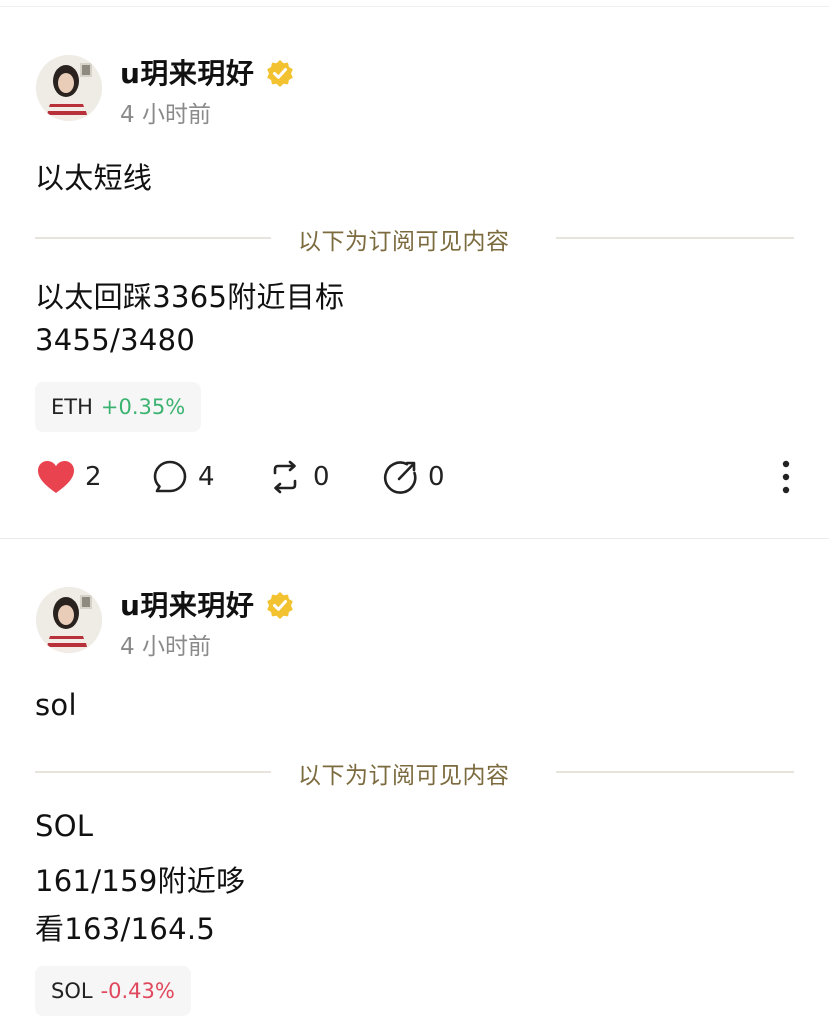 The width and height of the screenshot is (829, 1016). I want to click on like-count: 2, so click(93, 477).